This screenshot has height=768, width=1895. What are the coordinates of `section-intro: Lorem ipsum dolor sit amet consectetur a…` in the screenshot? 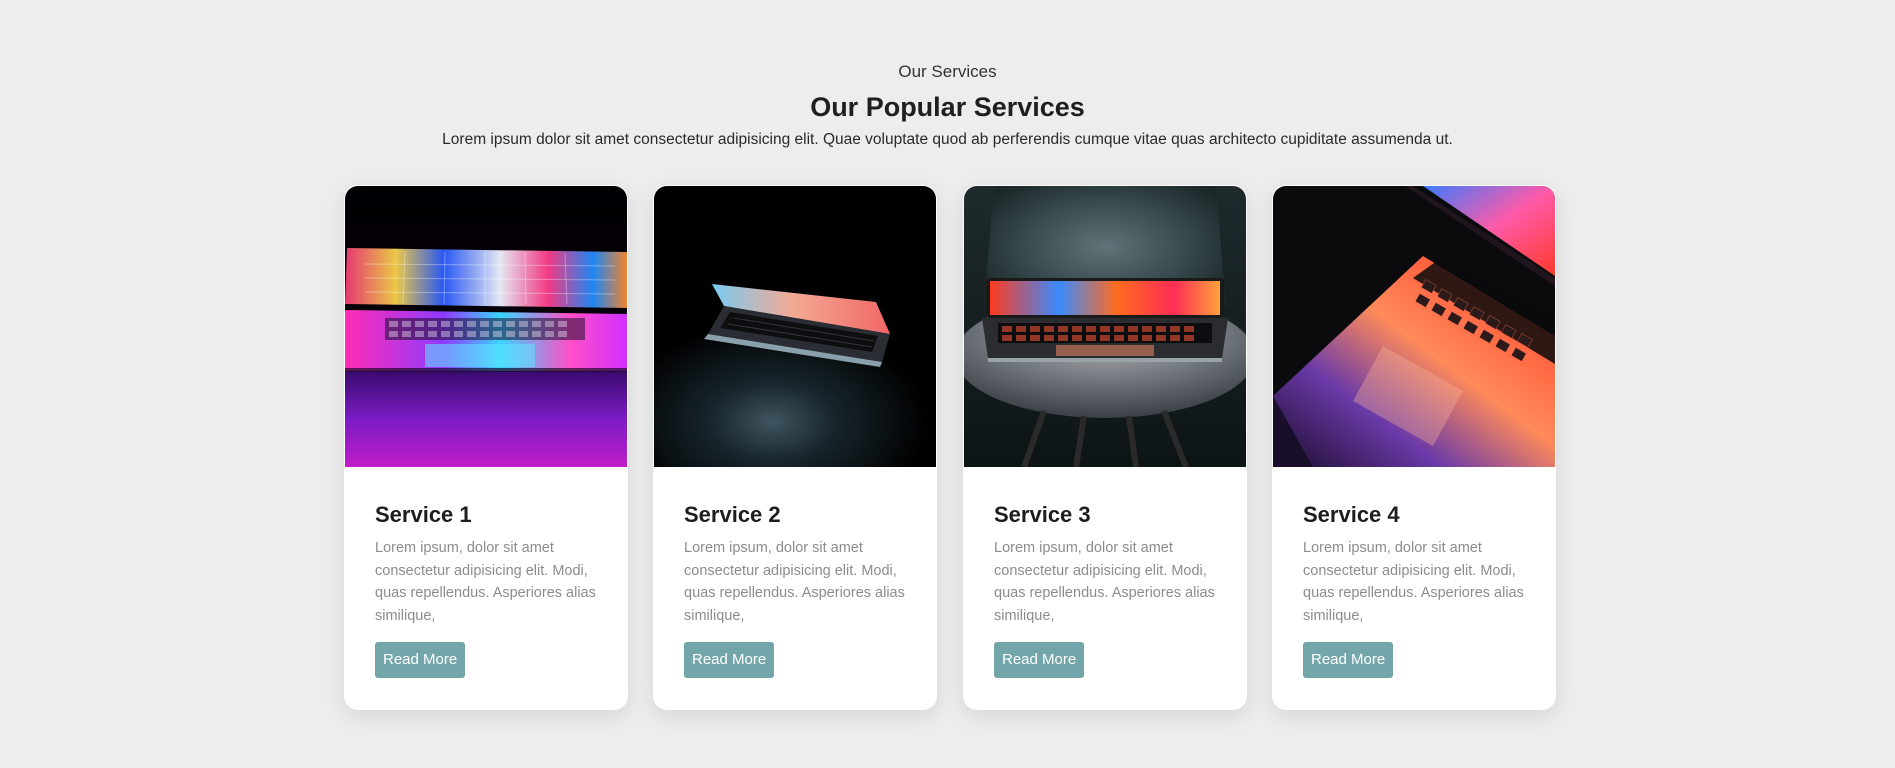 It's located at (947, 139).